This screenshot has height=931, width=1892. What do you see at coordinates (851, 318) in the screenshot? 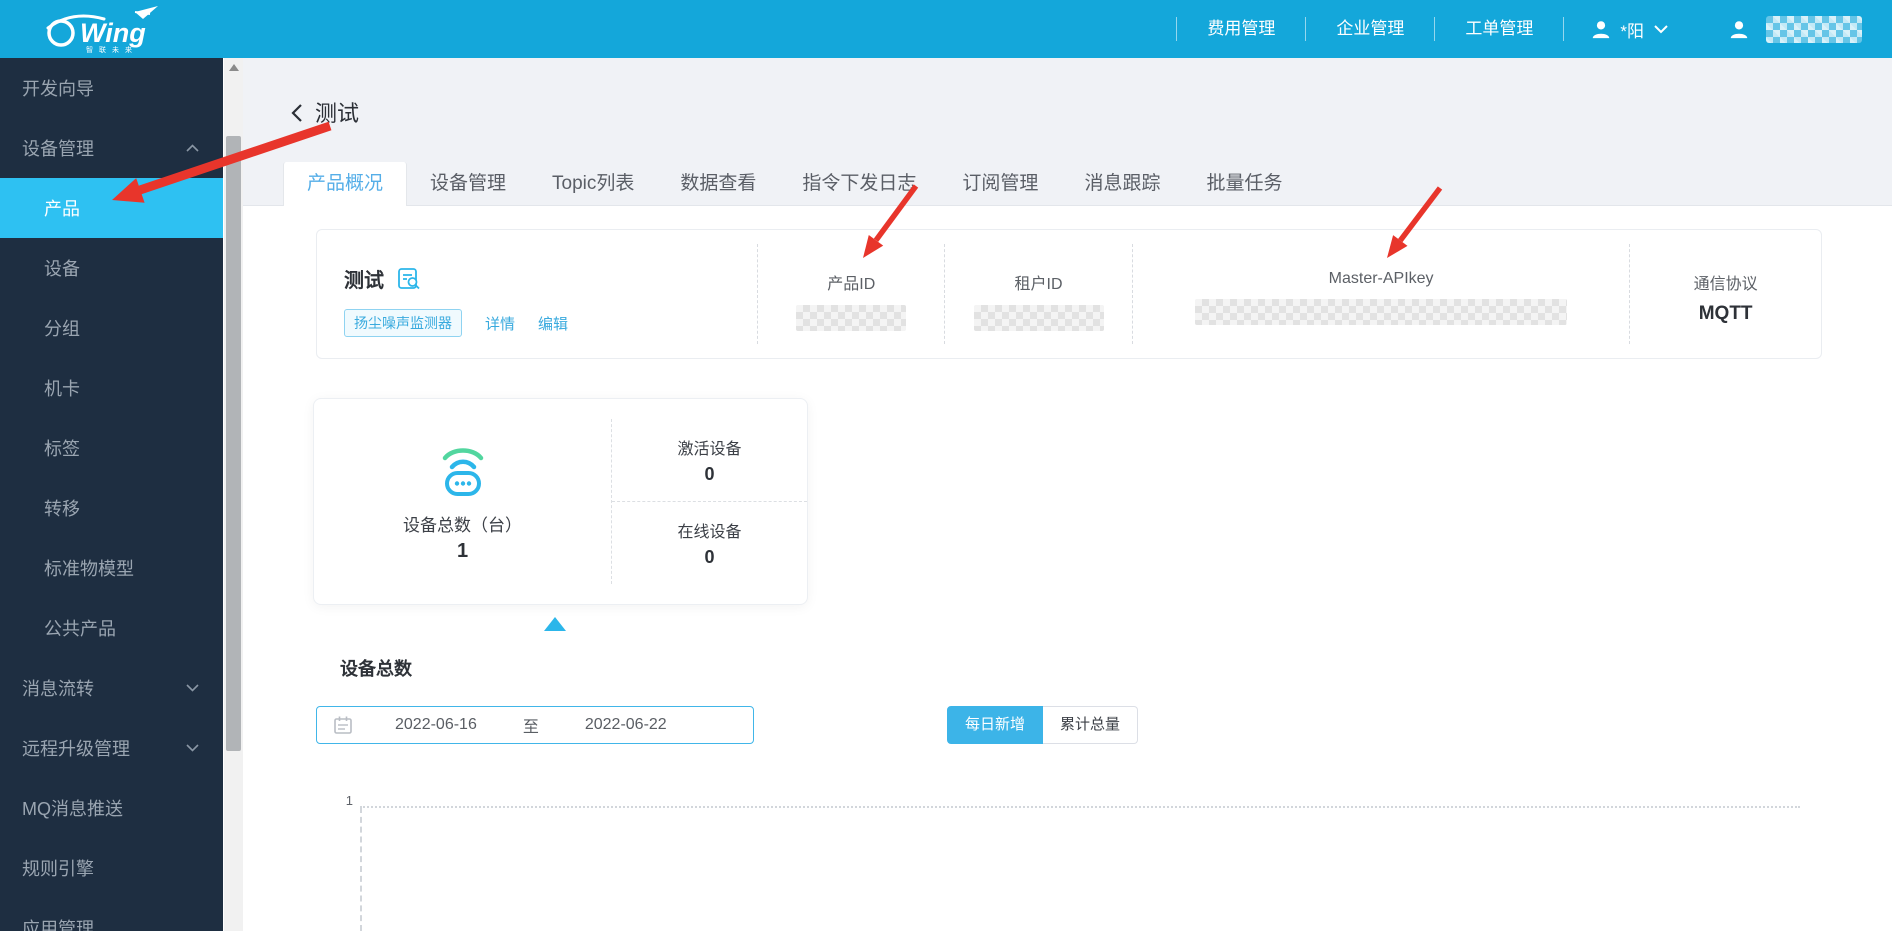
I see `product-id-value-redacted` at bounding box center [851, 318].